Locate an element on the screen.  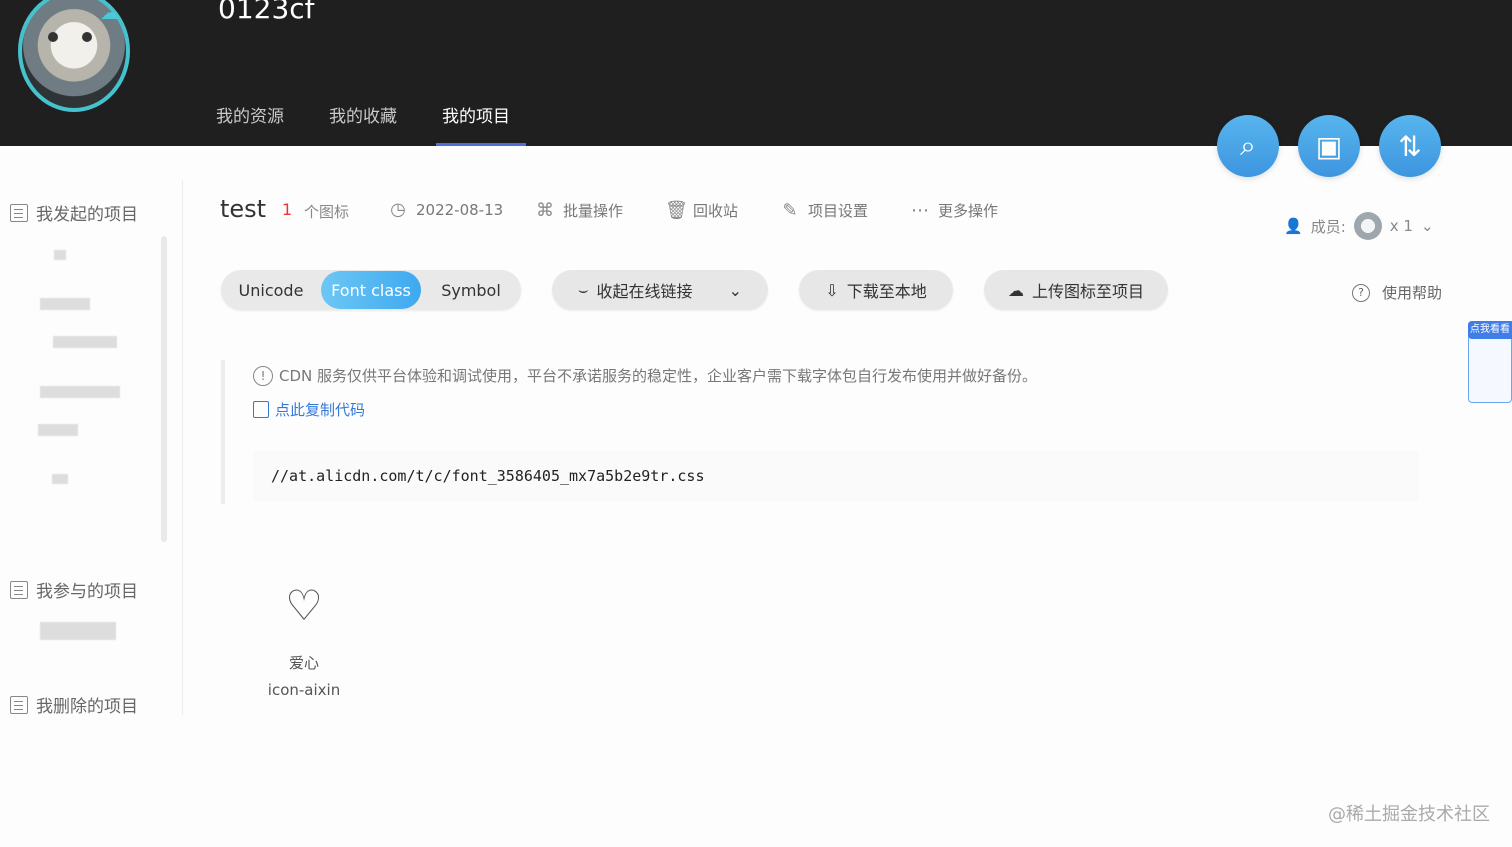
top-nav: 我的资源 我的收藏 我的项目 is located at coordinates (363, 114).